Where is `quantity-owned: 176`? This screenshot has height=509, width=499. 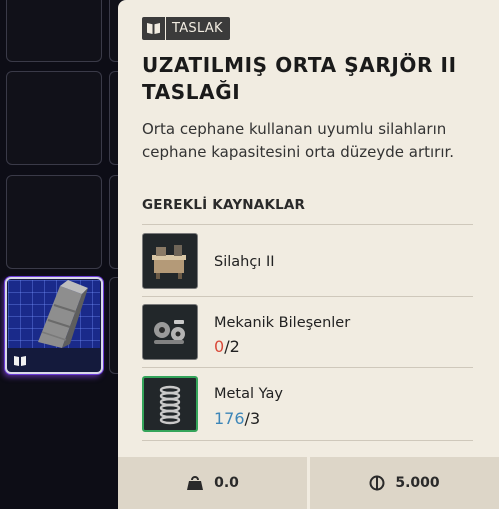
quantity-owned: 176 is located at coordinates (229, 418).